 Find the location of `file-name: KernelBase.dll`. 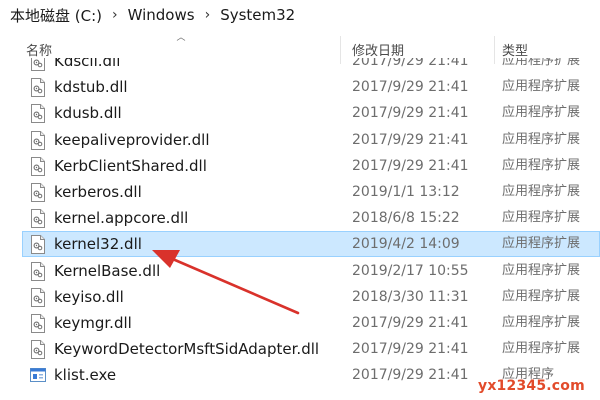

file-name: KernelBase.dll is located at coordinates (107, 270).